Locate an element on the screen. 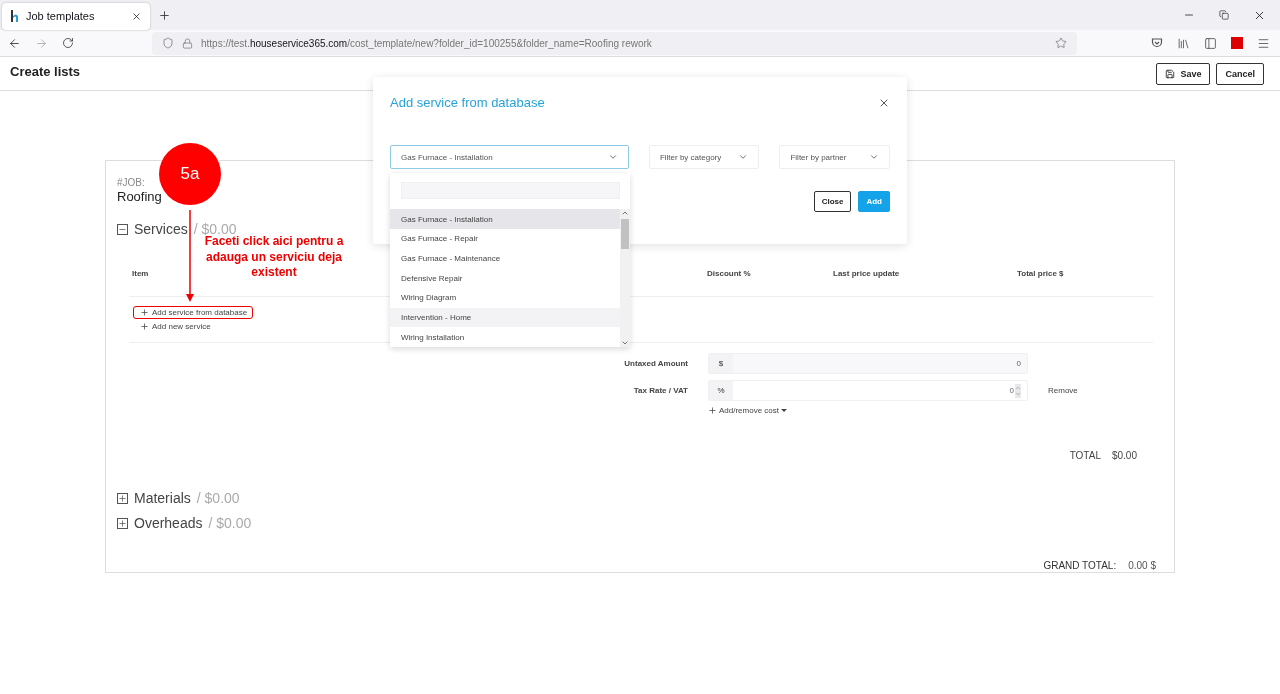  remove-link: Remove is located at coordinates (1111, 390).